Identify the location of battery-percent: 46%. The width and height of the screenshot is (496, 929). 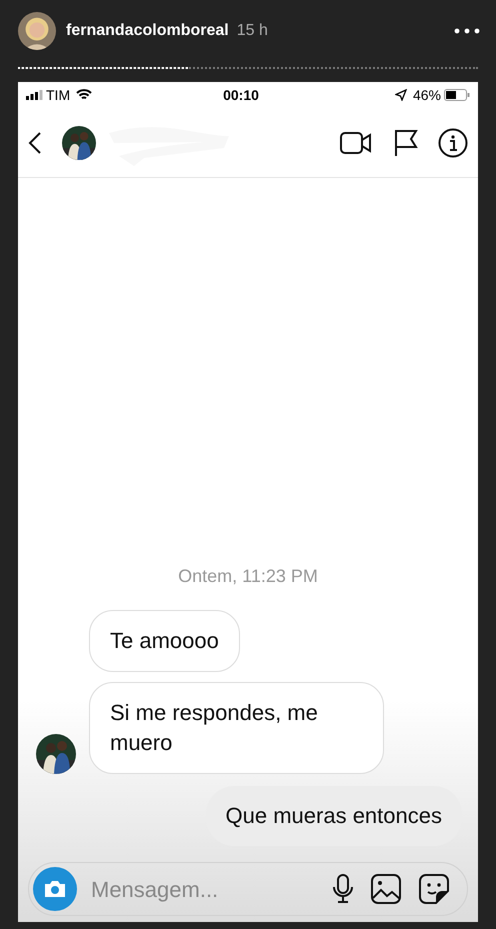
(426, 95).